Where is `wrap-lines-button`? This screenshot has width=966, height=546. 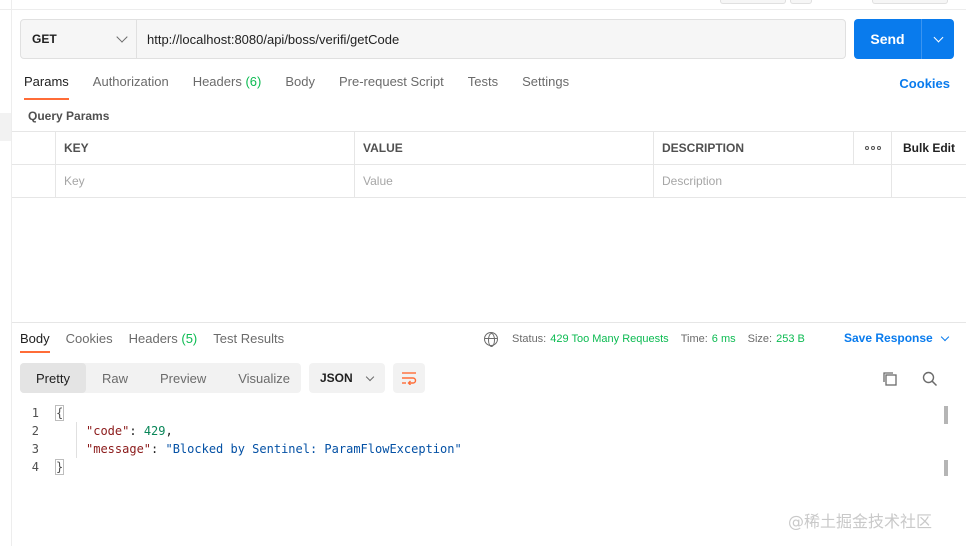
wrap-lines-button is located at coordinates (409, 378).